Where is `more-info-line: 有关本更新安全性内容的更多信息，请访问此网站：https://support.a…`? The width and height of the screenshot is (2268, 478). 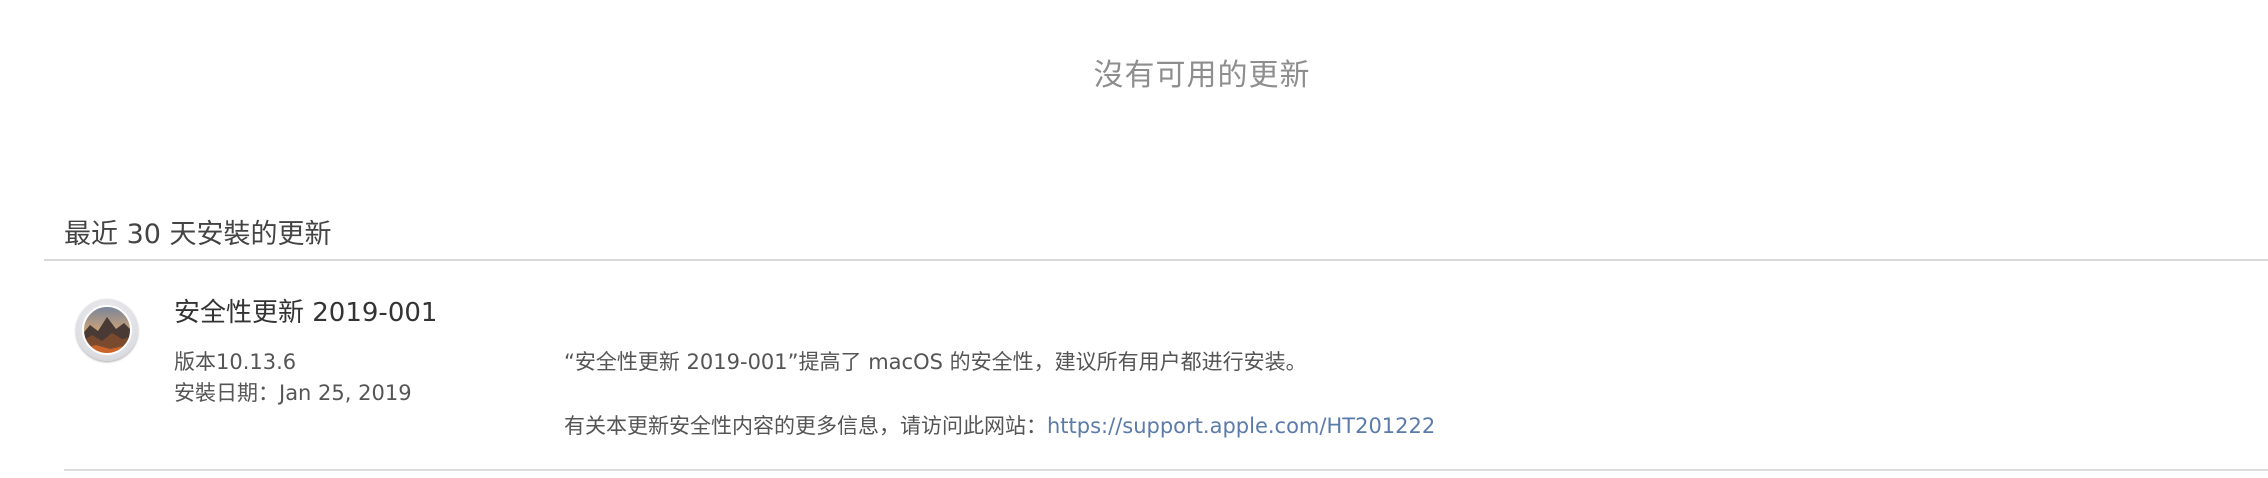
more-info-line: 有关本更新安全性内容的更多信息，请访问此网站：https://support.a… is located at coordinates (999, 425).